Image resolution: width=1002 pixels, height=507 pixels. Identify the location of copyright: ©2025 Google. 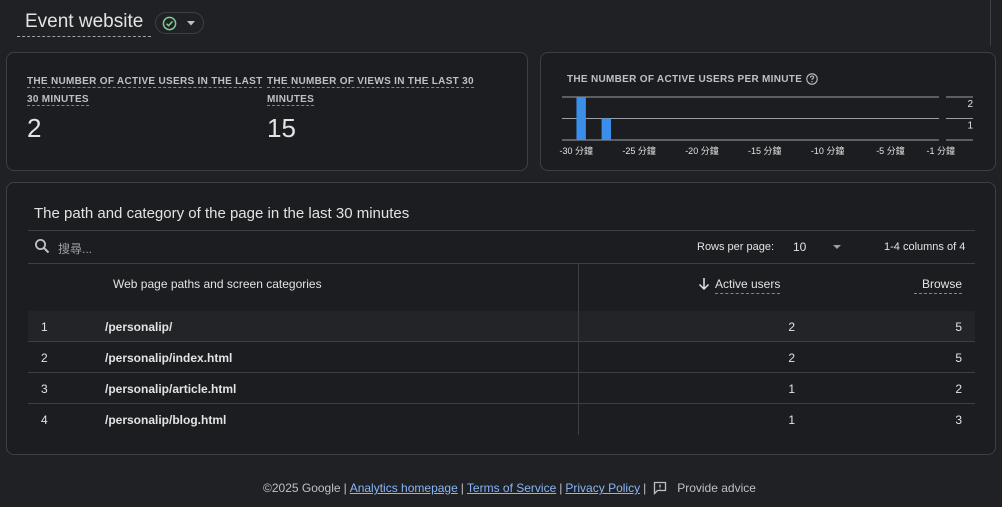
(302, 488).